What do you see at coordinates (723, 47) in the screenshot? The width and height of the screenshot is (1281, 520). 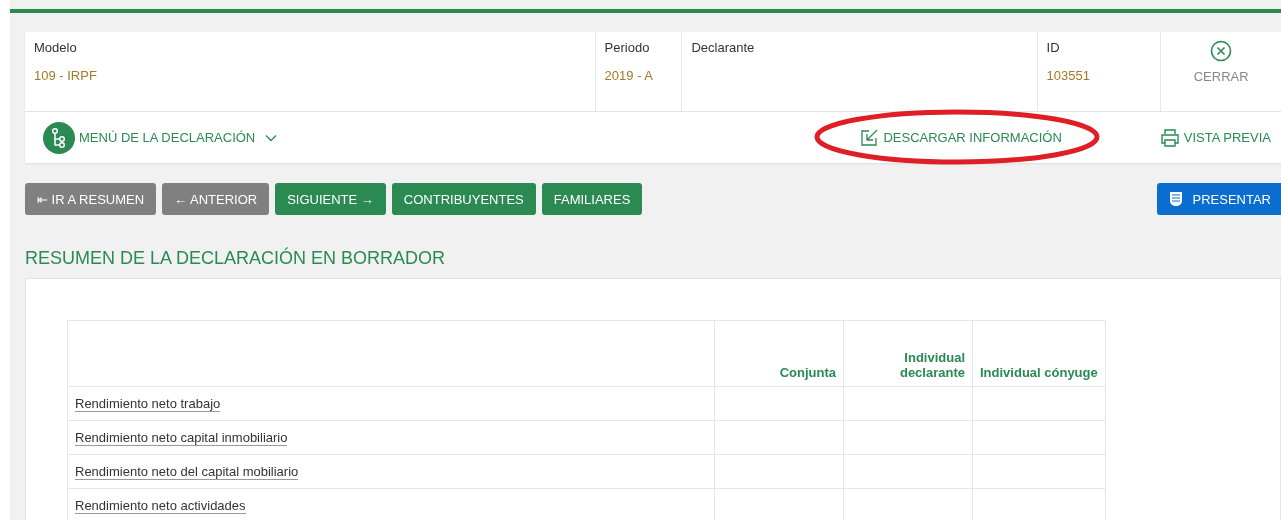 I see `field-label: Declarante` at bounding box center [723, 47].